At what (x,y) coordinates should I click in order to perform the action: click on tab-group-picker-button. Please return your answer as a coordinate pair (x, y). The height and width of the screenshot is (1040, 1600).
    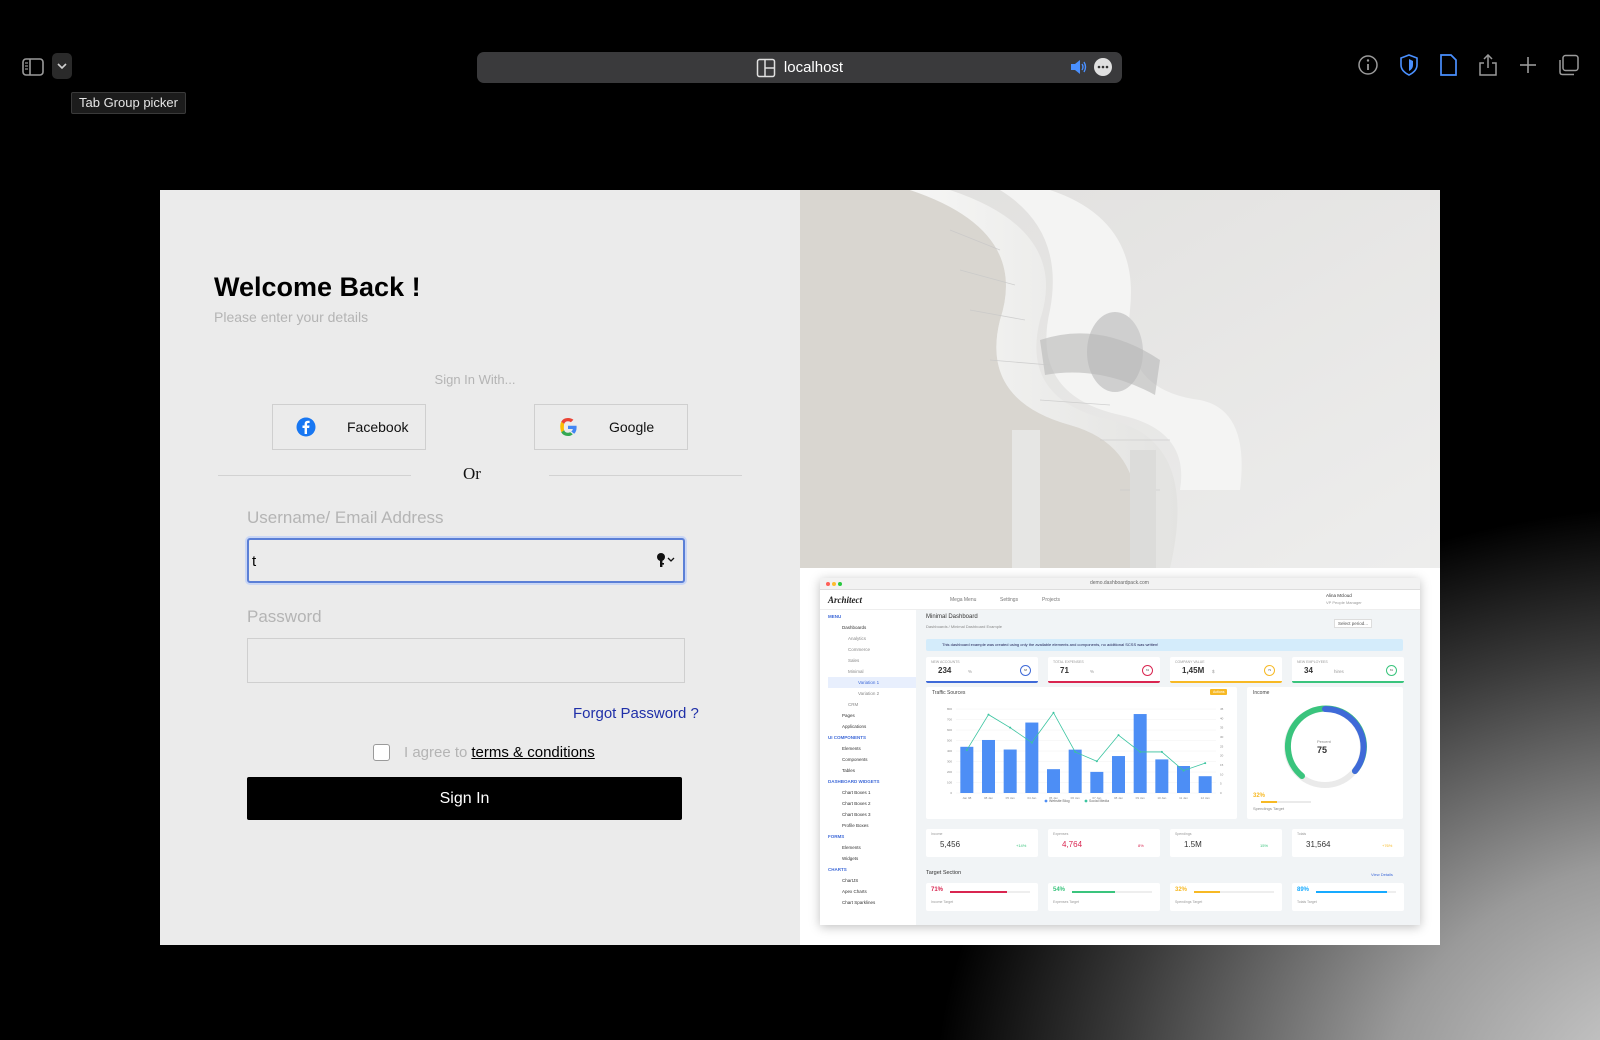
    Looking at the image, I should click on (62, 66).